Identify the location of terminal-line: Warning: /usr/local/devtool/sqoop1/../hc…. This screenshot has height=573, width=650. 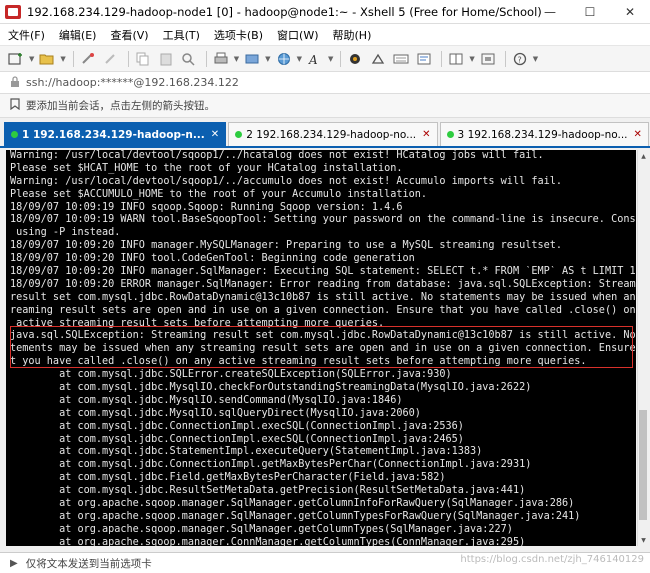
(277, 155).